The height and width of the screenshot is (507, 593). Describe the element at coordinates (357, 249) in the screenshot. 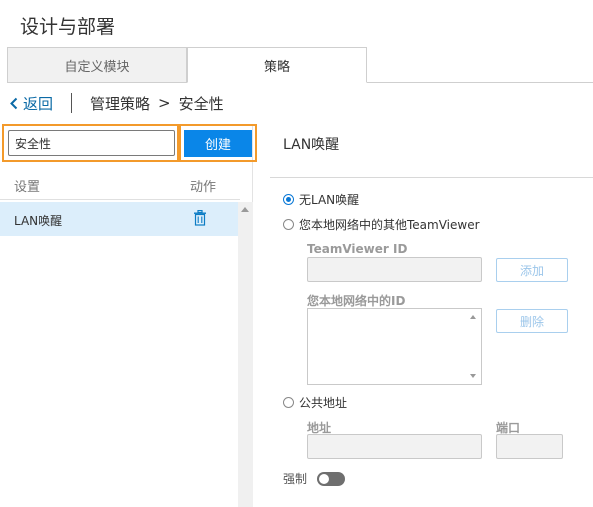

I see `teamviewer-id-label: TeamViewer ID` at that location.